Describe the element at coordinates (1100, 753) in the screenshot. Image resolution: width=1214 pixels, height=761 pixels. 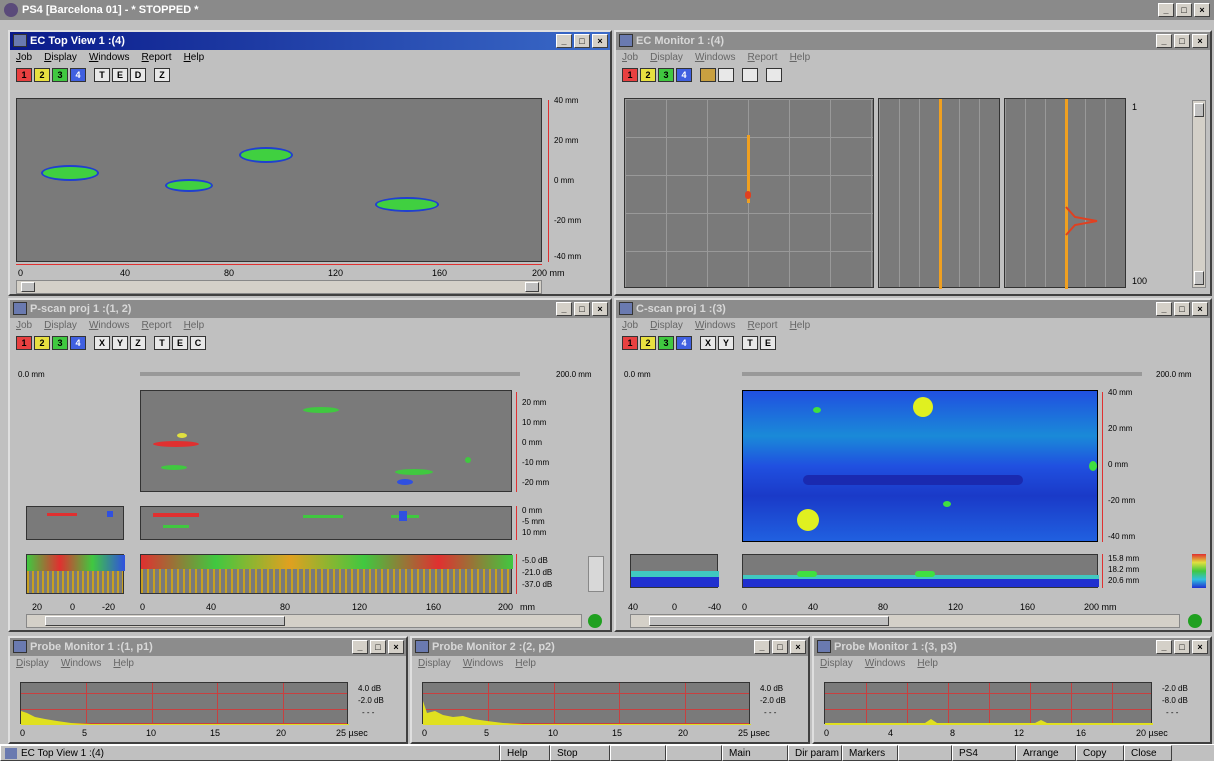
I see `copy-button: Copy` at that location.